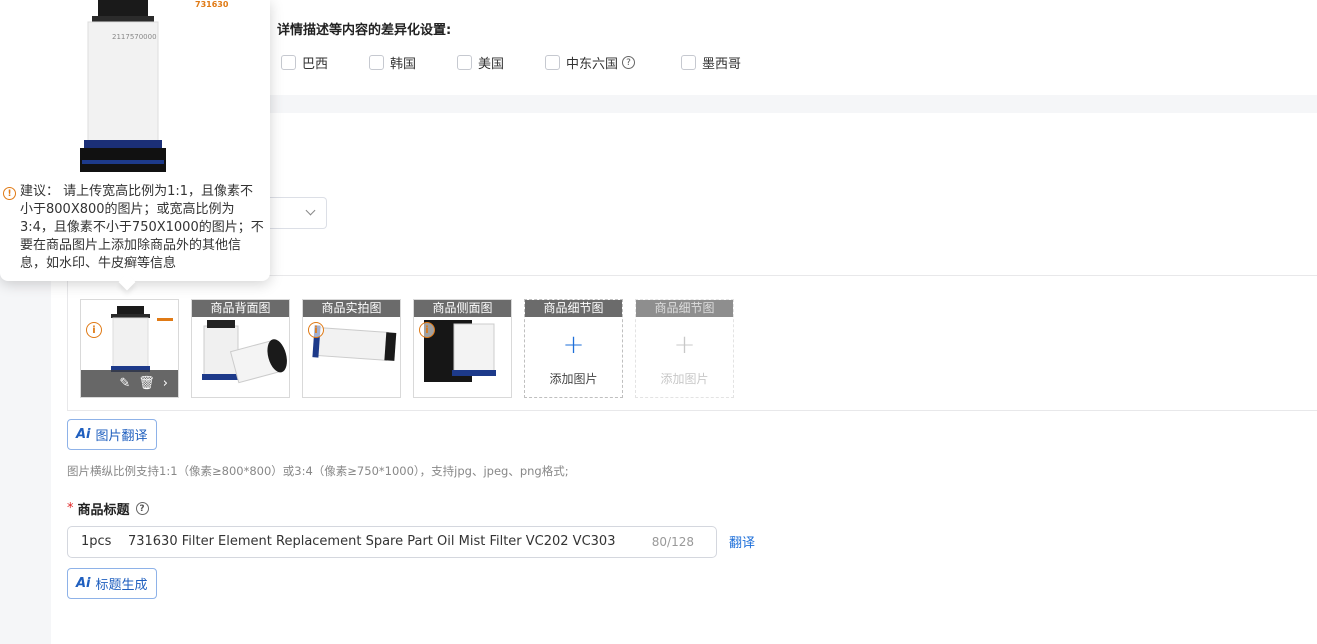 This screenshot has width=1317, height=644. I want to click on image-slot-detail-disabled: 商品细节图 + 添加图片, so click(684, 348).